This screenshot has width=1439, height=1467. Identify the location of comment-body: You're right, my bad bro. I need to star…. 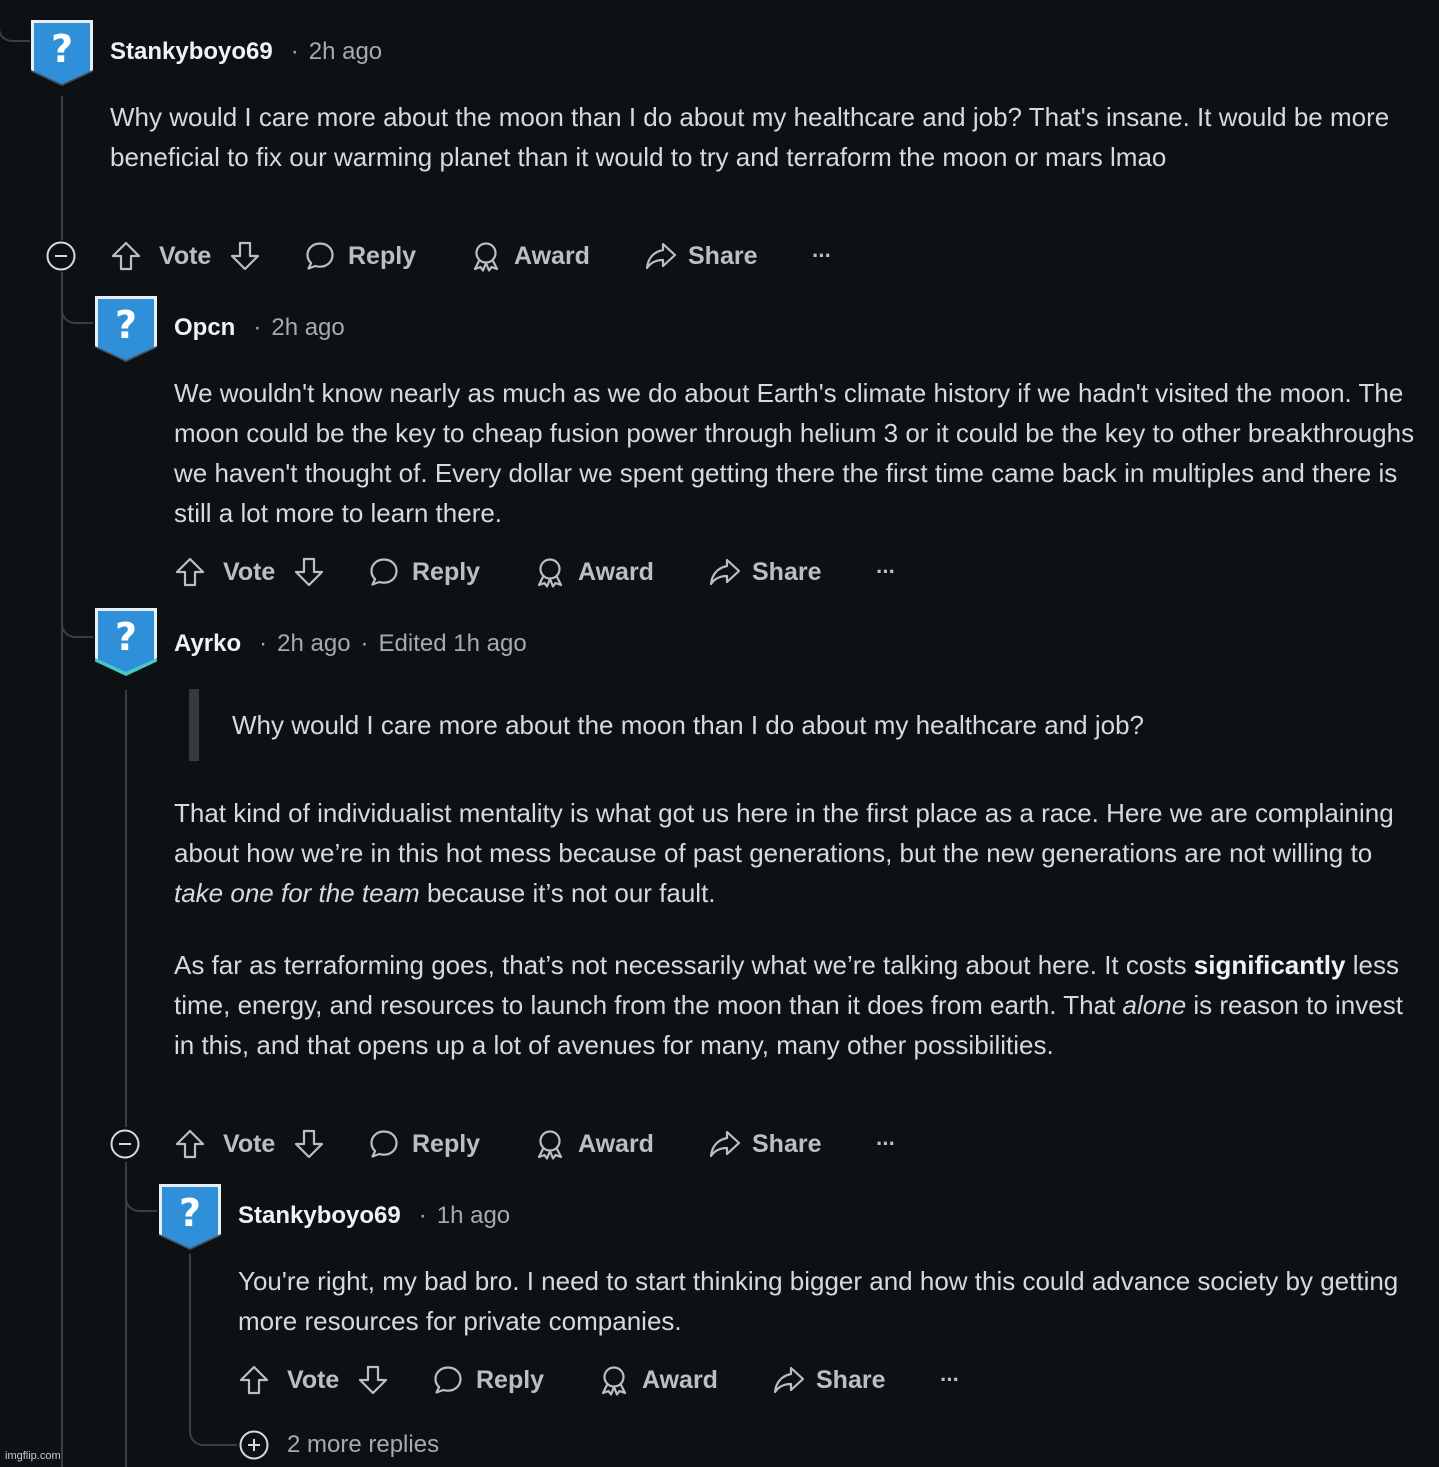
(830, 1301).